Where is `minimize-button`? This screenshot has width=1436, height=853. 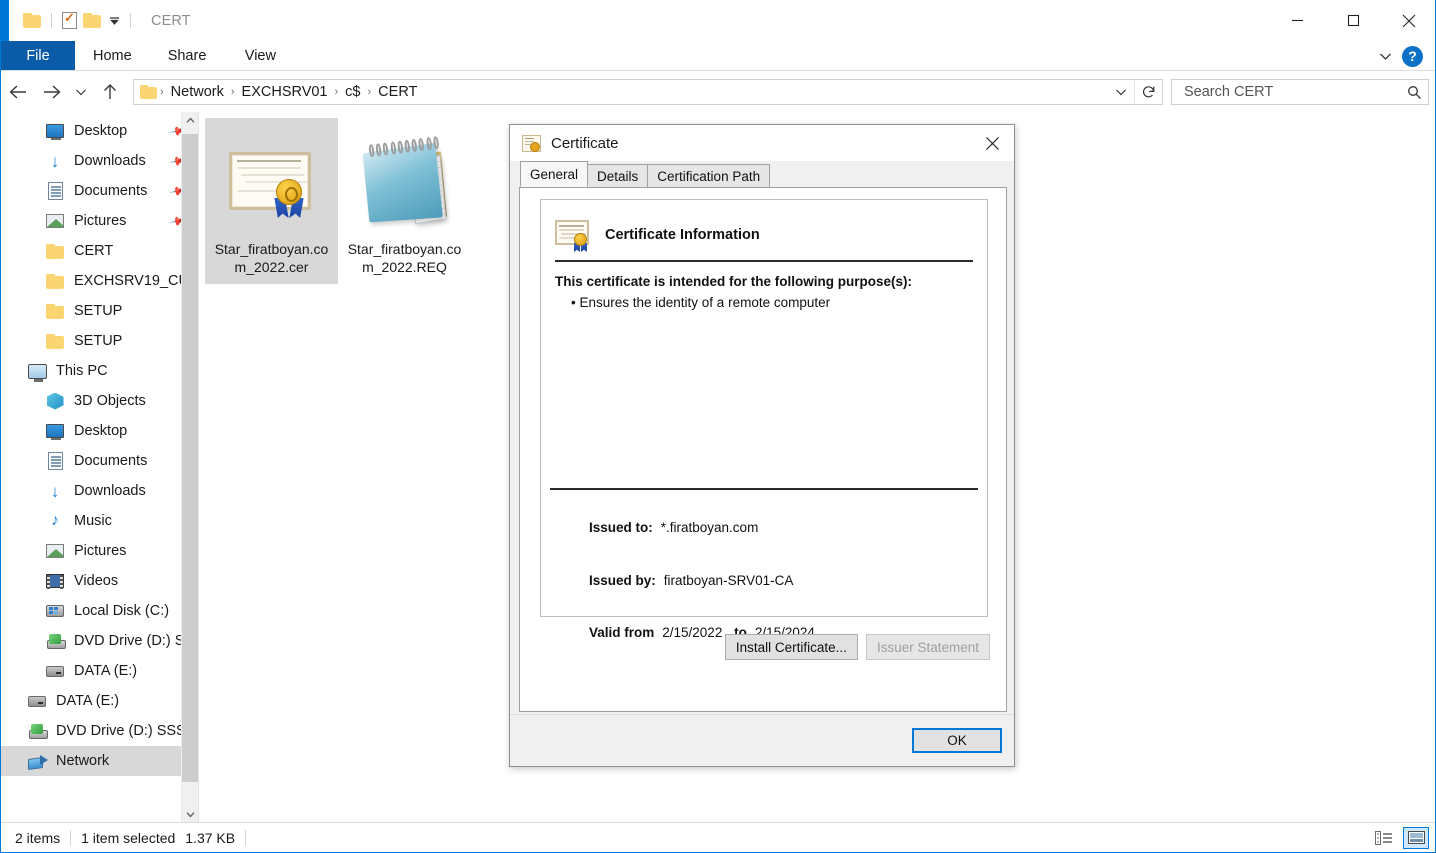 minimize-button is located at coordinates (1297, 20).